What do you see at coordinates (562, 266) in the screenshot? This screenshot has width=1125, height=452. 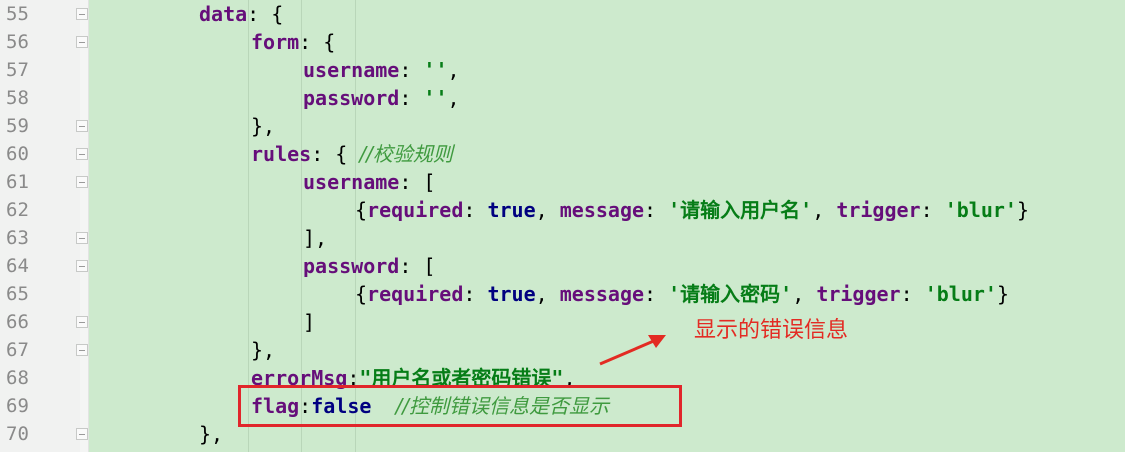 I see `code-line: 64 password: [` at bounding box center [562, 266].